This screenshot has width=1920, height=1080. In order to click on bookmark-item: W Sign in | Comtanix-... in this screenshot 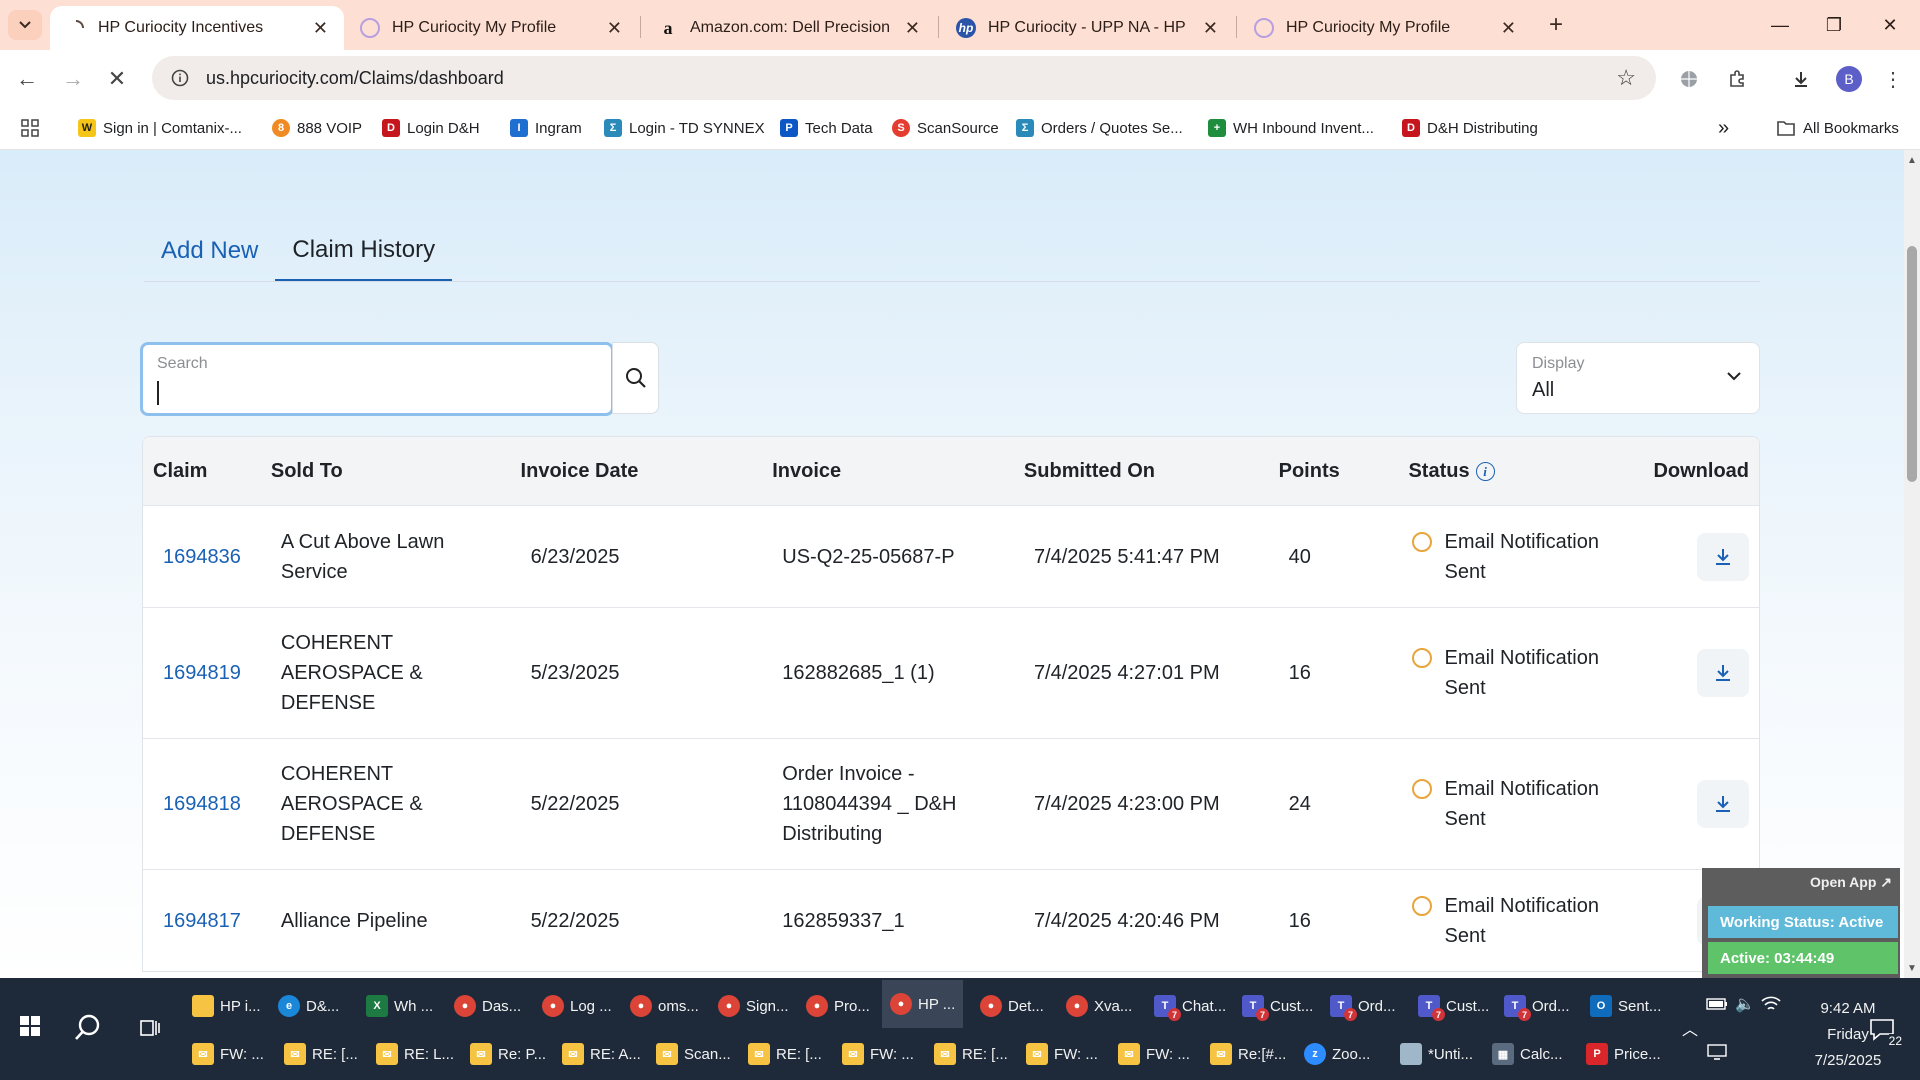, I will do `click(160, 128)`.